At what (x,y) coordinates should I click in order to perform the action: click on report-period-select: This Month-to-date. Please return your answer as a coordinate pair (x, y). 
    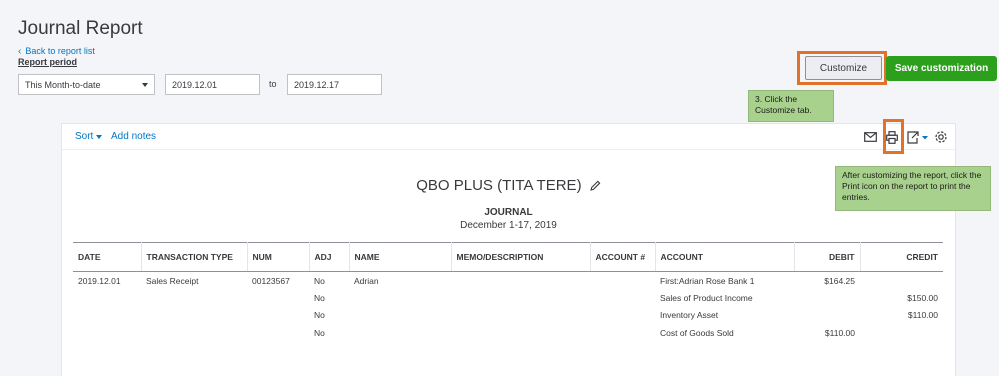
    Looking at the image, I should click on (86, 84).